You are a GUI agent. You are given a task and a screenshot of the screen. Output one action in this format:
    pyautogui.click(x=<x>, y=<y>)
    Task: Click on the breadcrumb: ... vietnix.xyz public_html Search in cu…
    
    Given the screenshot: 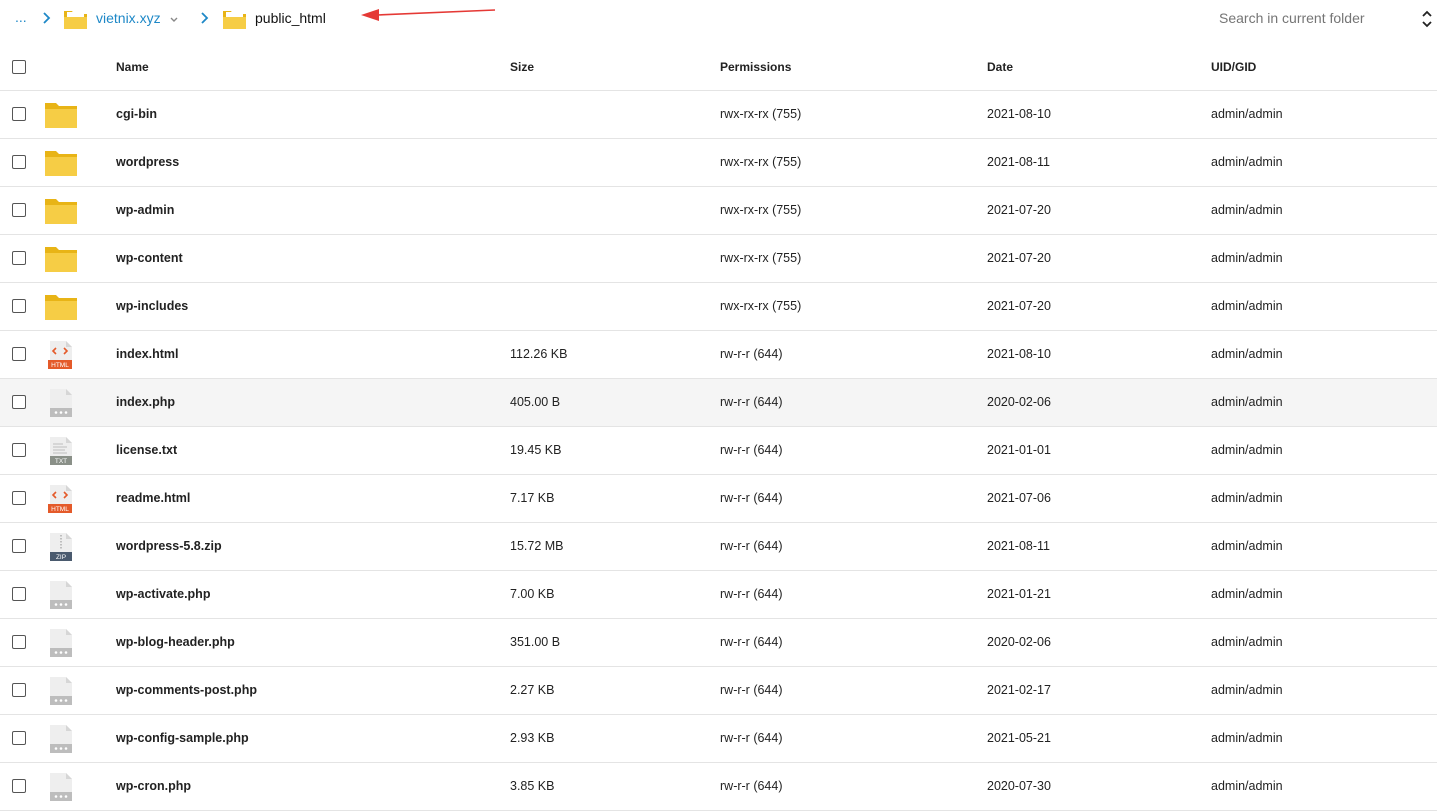 What is the action you would take?
    pyautogui.click(x=718, y=21)
    